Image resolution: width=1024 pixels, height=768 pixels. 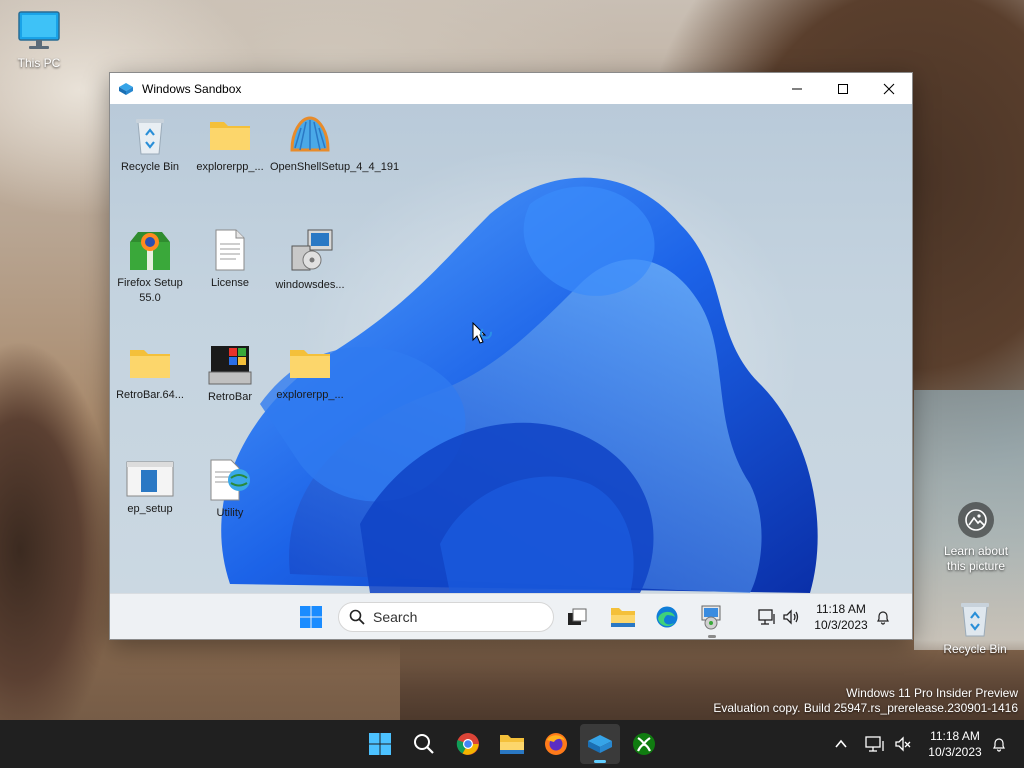 I want to click on desktop-icon-this-pc: This PC, so click(x=39, y=40).